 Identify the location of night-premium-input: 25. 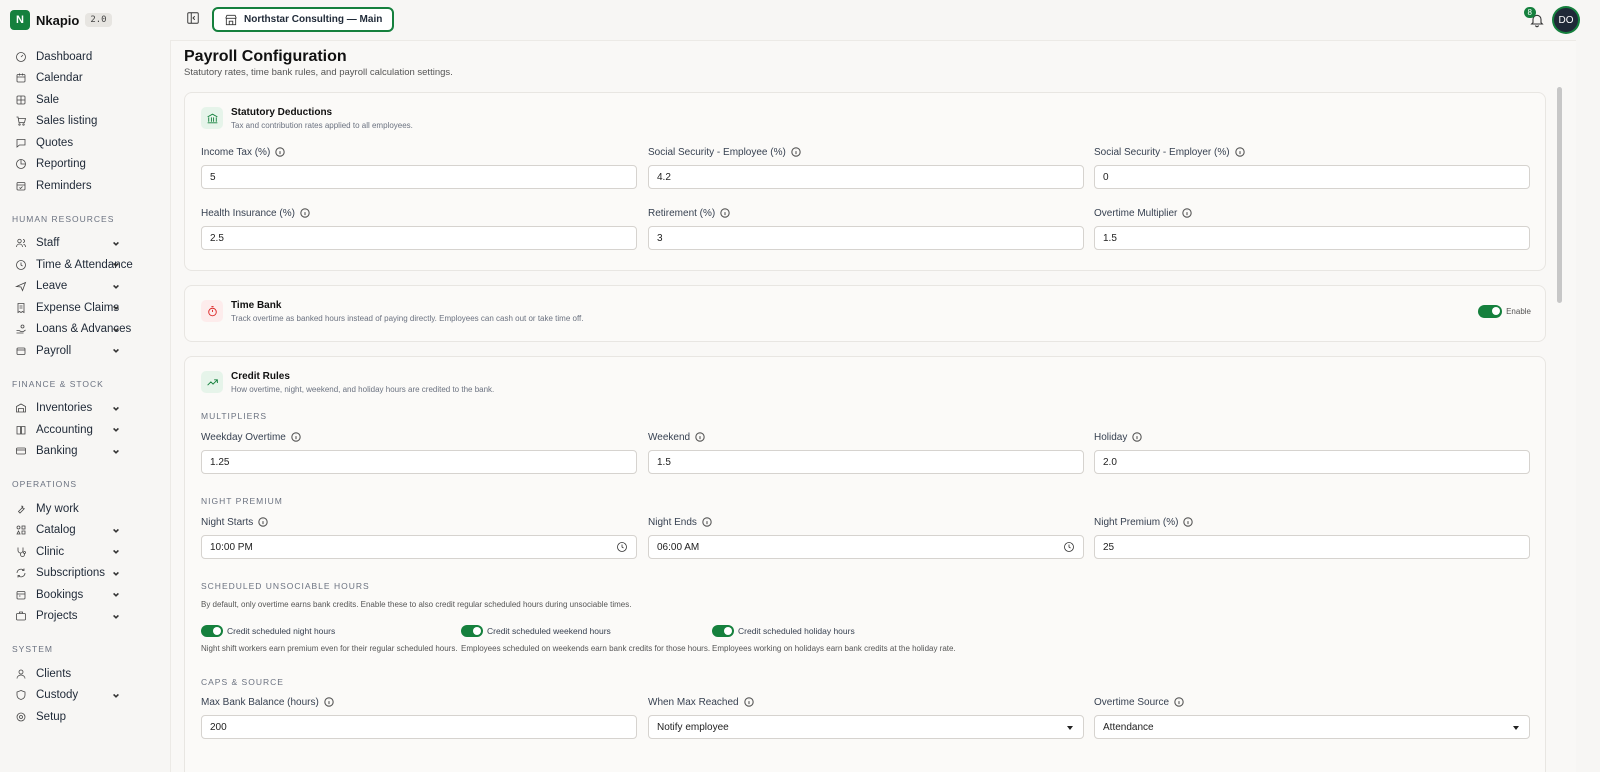
(1312, 547).